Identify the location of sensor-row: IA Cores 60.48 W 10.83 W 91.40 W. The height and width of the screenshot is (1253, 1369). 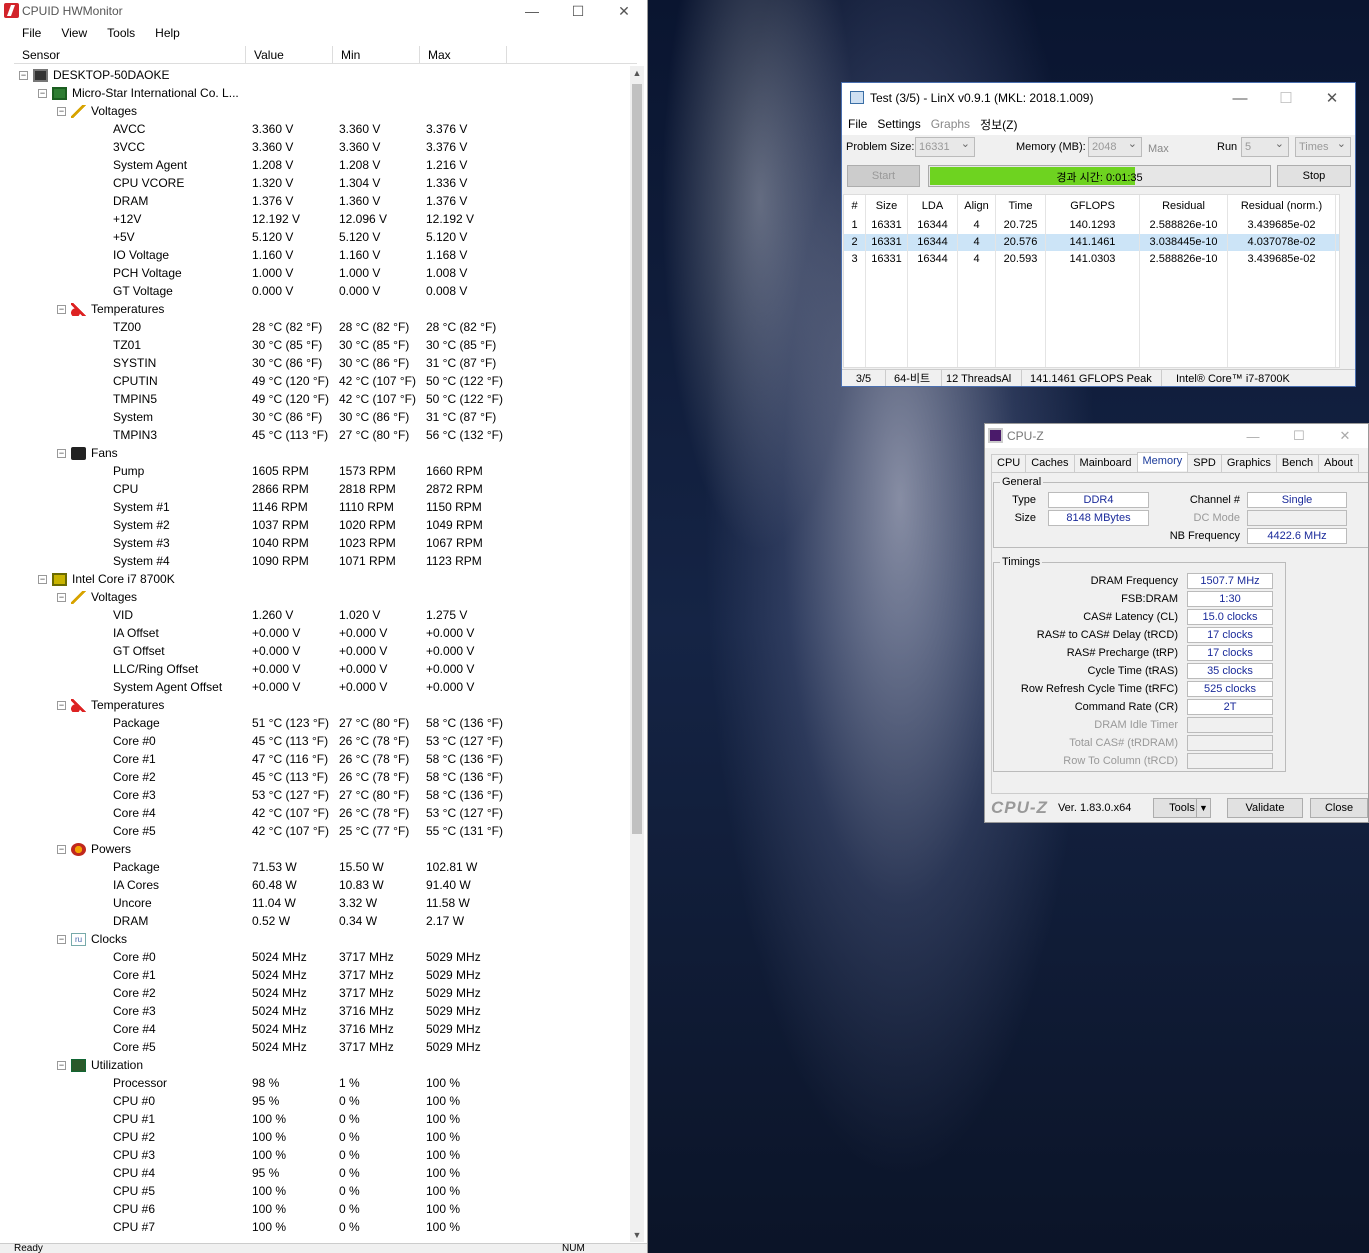
(322, 885).